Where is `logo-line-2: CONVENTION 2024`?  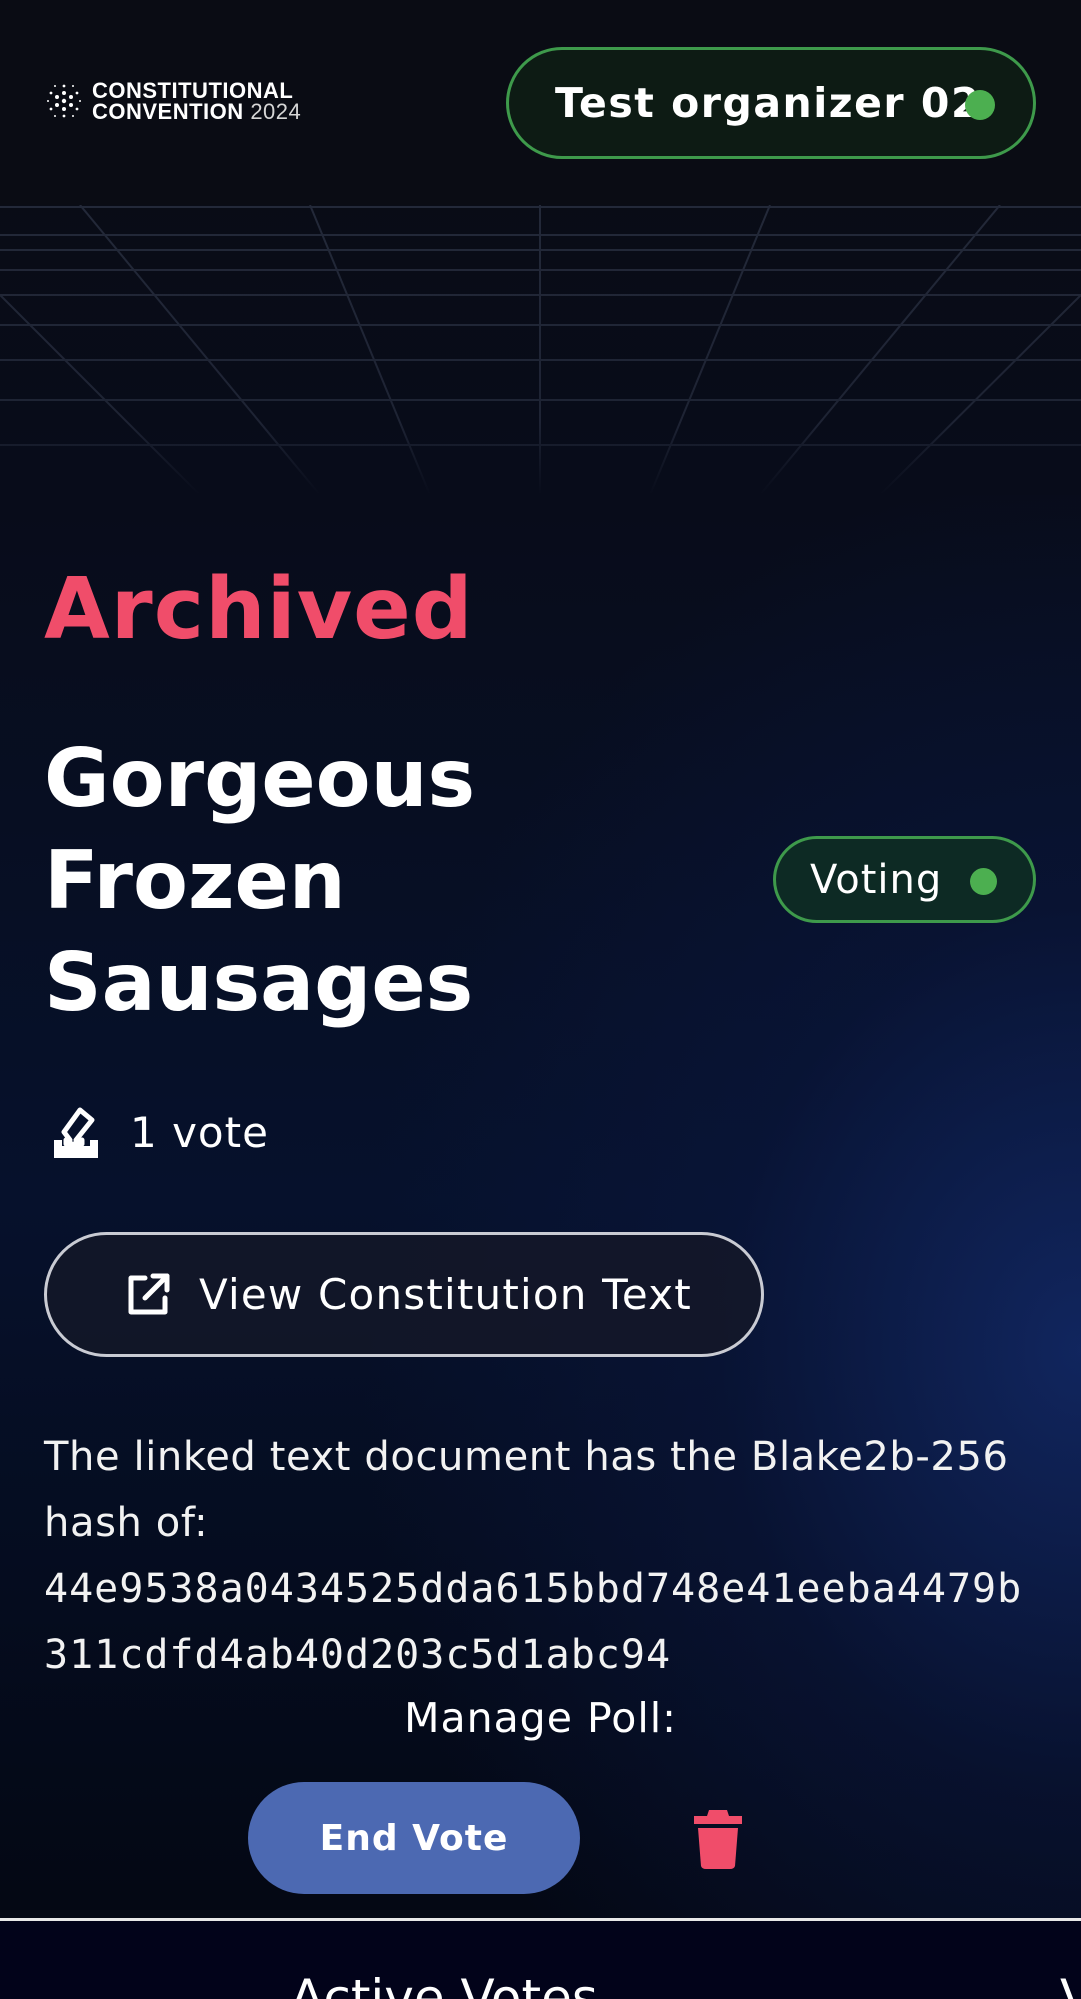 logo-line-2: CONVENTION 2024 is located at coordinates (197, 111).